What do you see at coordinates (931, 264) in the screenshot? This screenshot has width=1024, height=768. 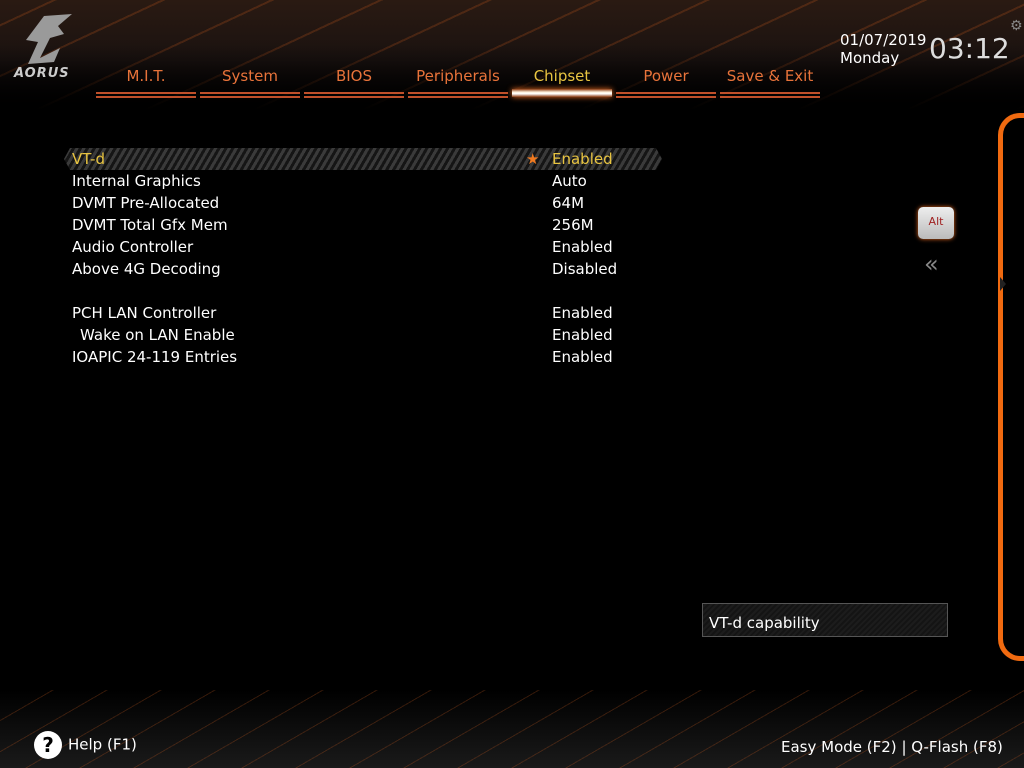 I see `double-chevron-left-icon: «` at bounding box center [931, 264].